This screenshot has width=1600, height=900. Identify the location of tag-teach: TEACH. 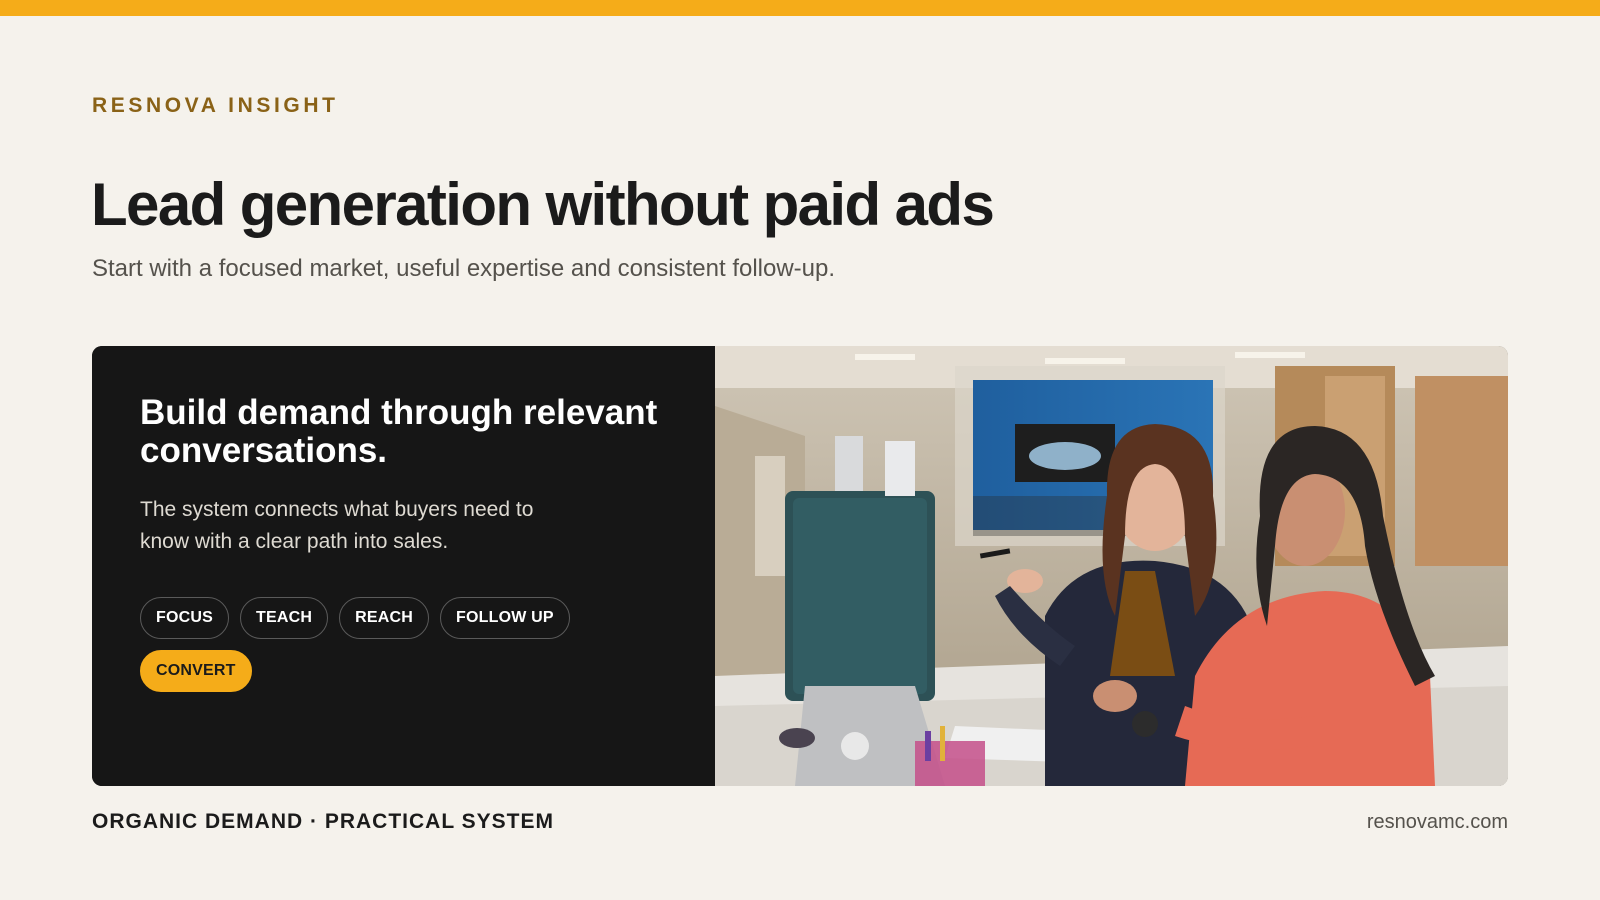
(284, 618).